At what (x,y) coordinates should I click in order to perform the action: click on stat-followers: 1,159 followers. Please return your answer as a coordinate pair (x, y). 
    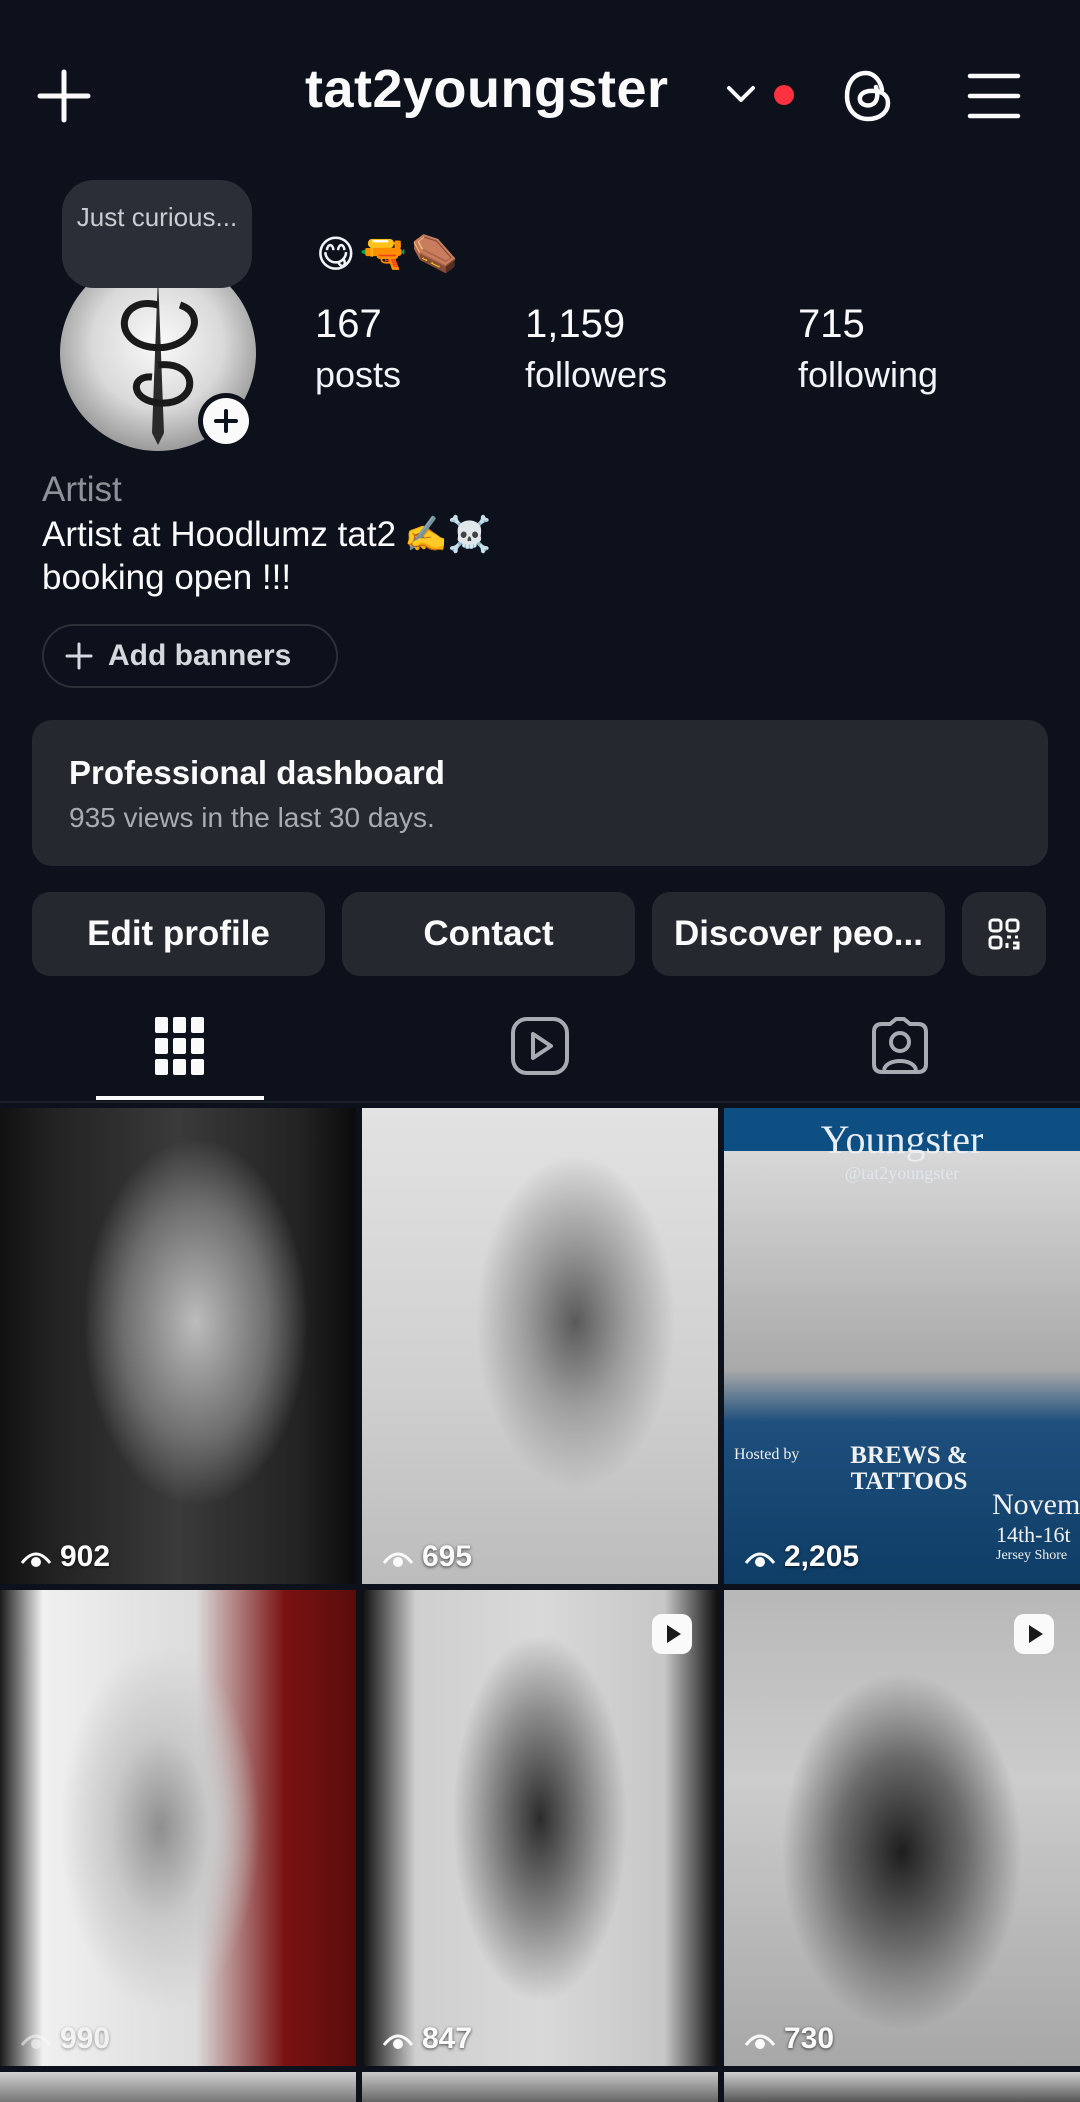
    Looking at the image, I should click on (596, 355).